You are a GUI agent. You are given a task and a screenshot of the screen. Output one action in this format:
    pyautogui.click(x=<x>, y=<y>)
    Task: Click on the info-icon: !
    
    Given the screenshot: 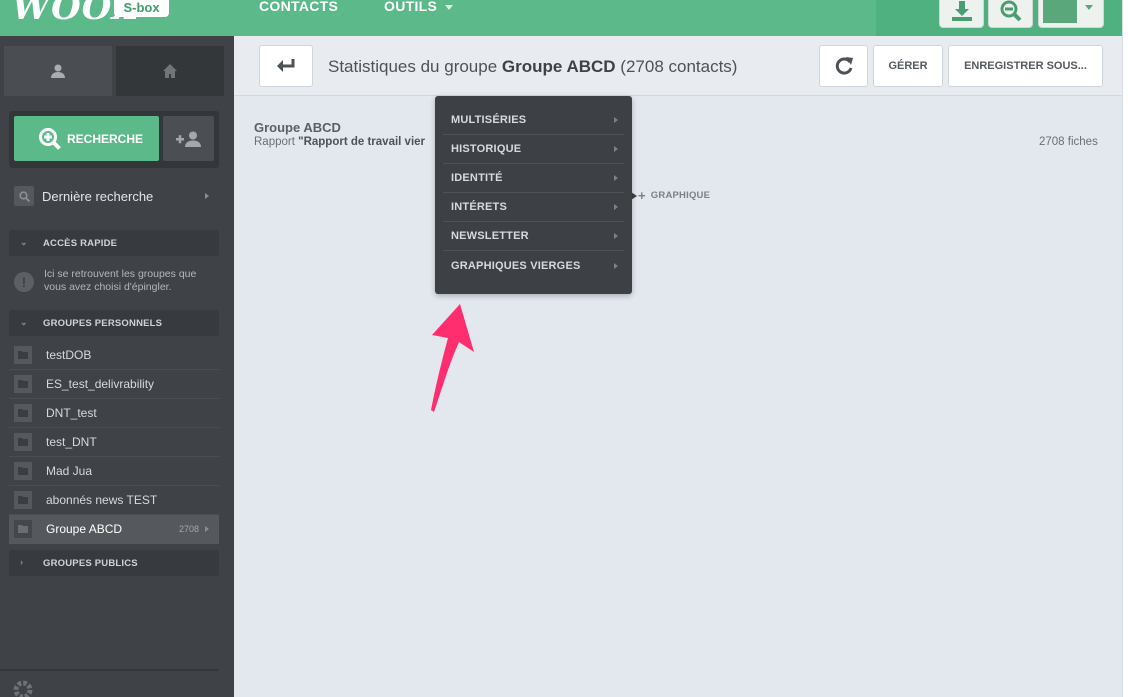 What is the action you would take?
    pyautogui.click(x=24, y=282)
    